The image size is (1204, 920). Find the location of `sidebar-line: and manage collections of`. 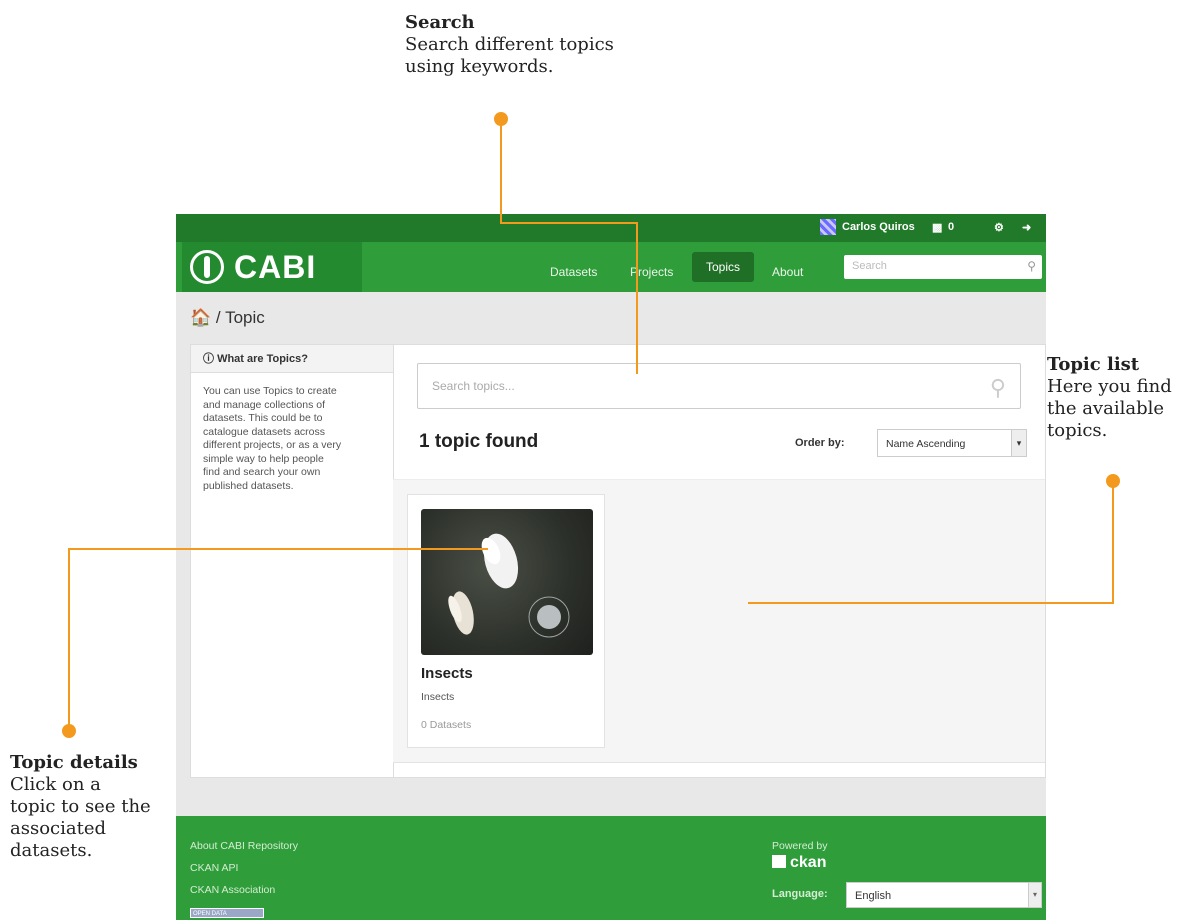

sidebar-line: and manage collections of is located at coordinates (264, 404).